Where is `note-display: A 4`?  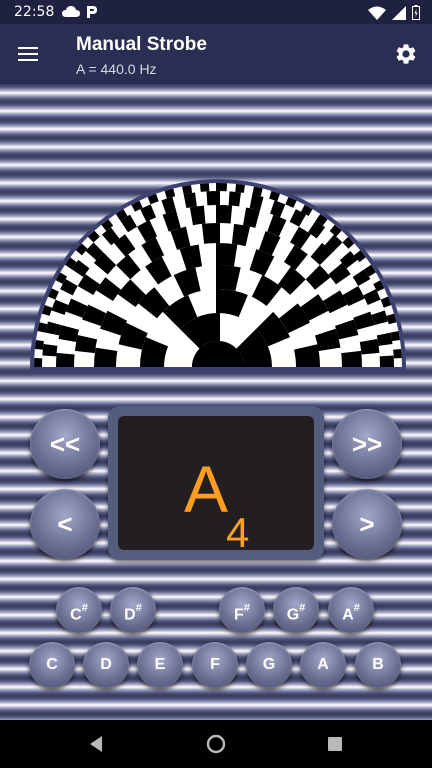
note-display: A 4 is located at coordinates (216, 483).